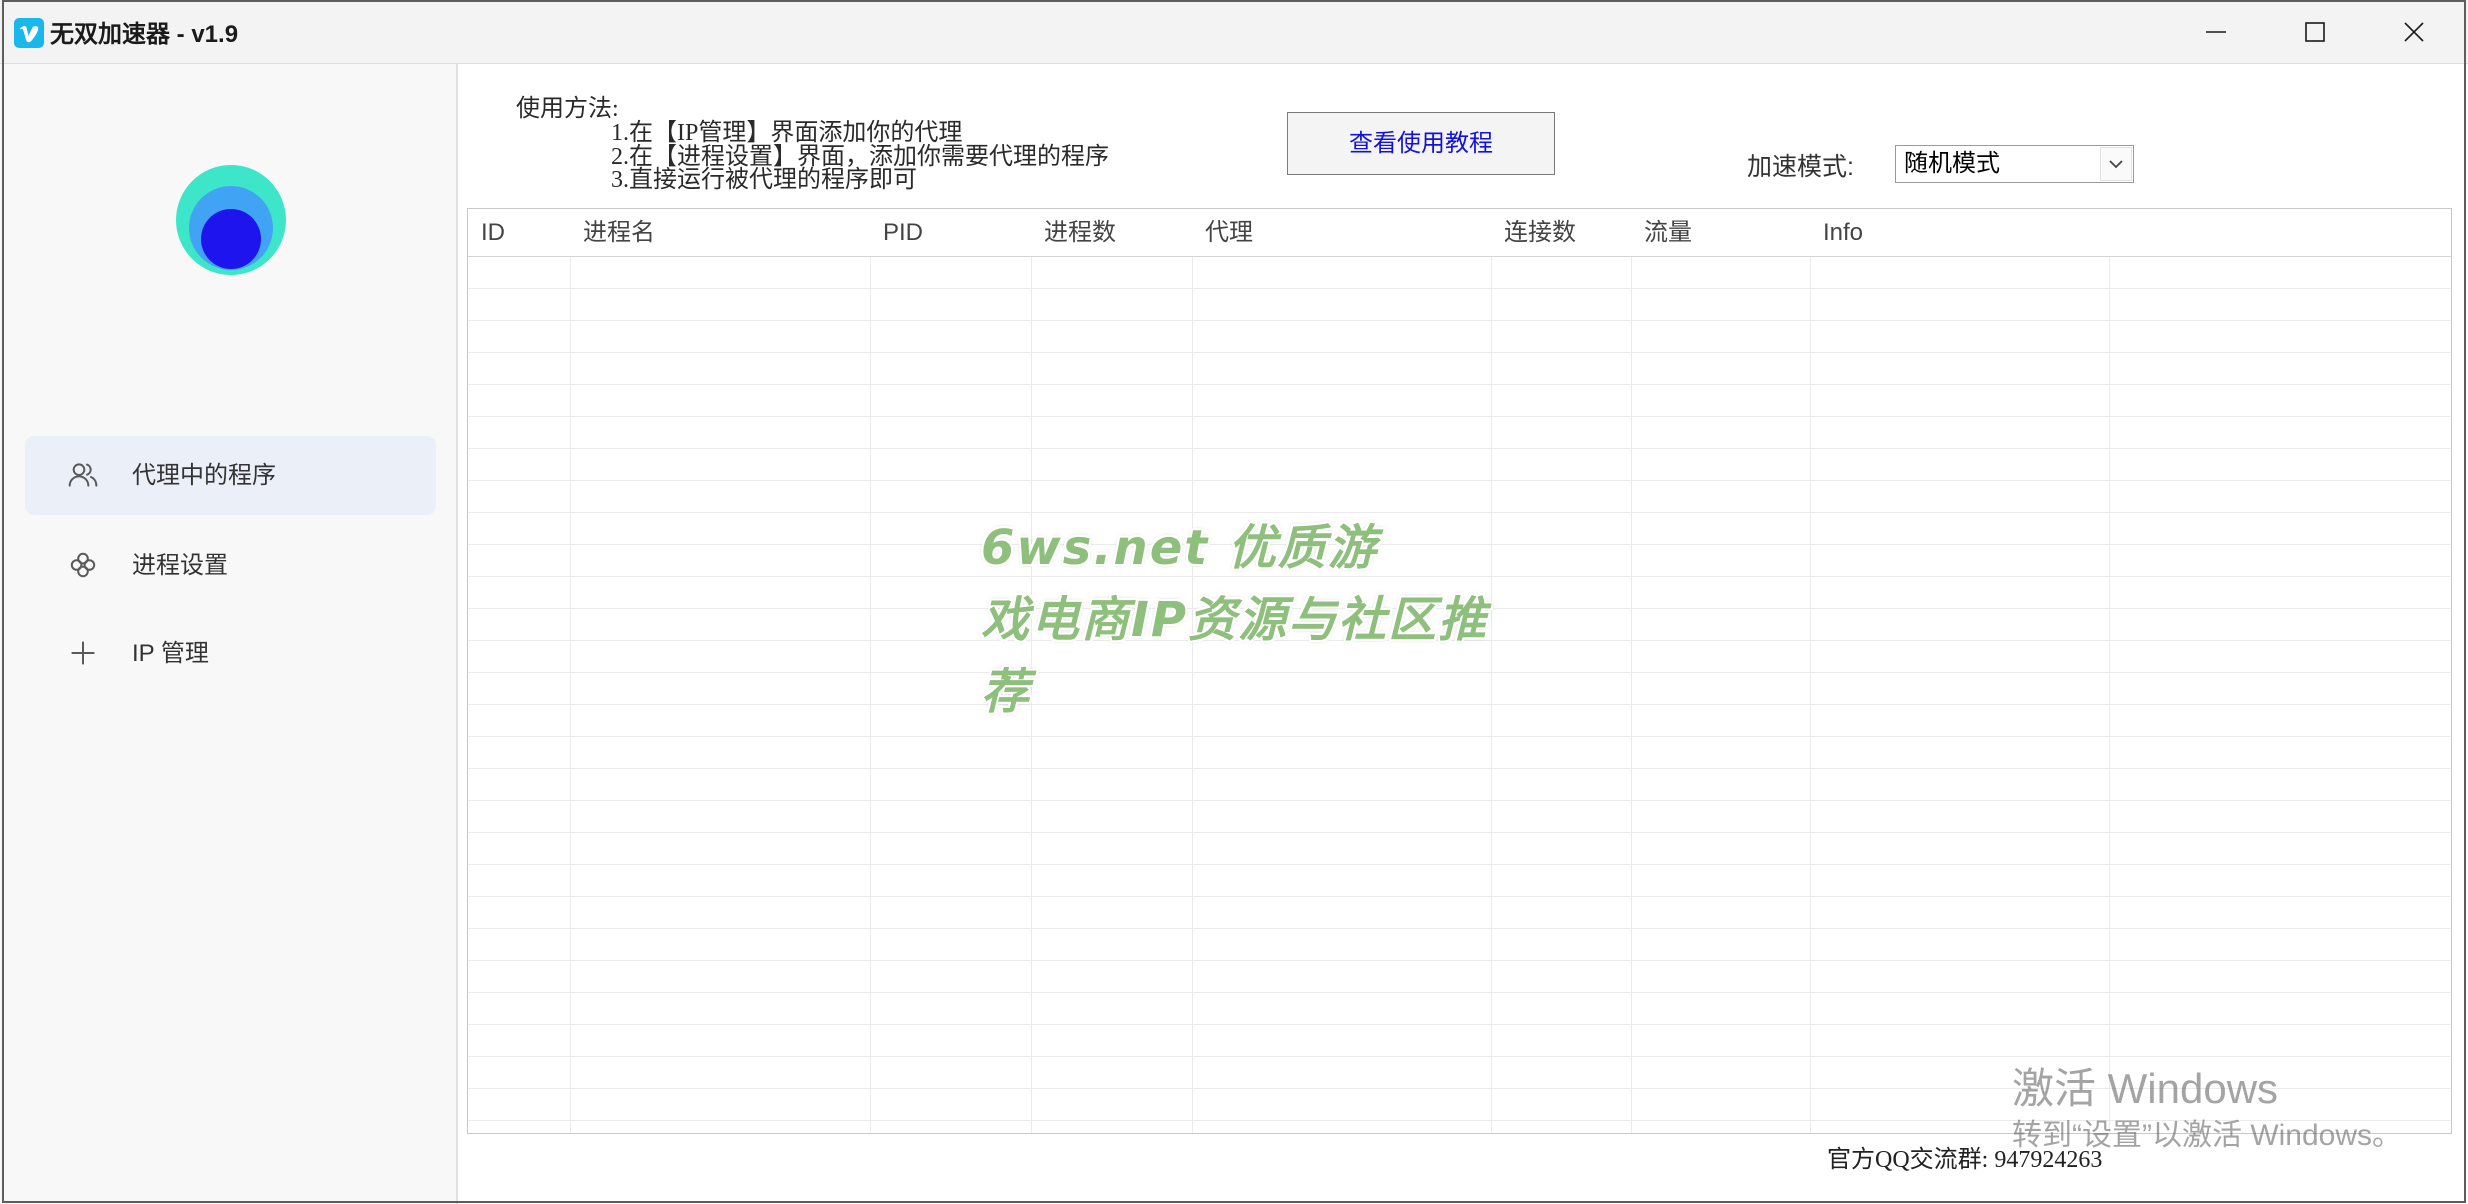  What do you see at coordinates (170, 653) in the screenshot?
I see `sidebar-item-label: IP 管理` at bounding box center [170, 653].